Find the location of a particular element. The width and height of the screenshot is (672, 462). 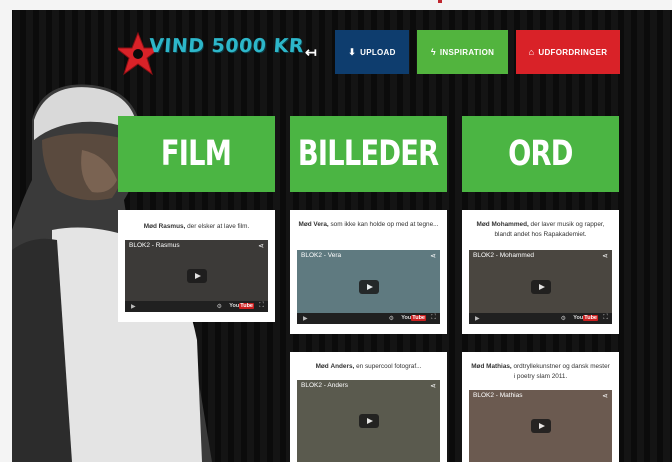

category-film-label: FILM is located at coordinates (196, 154).